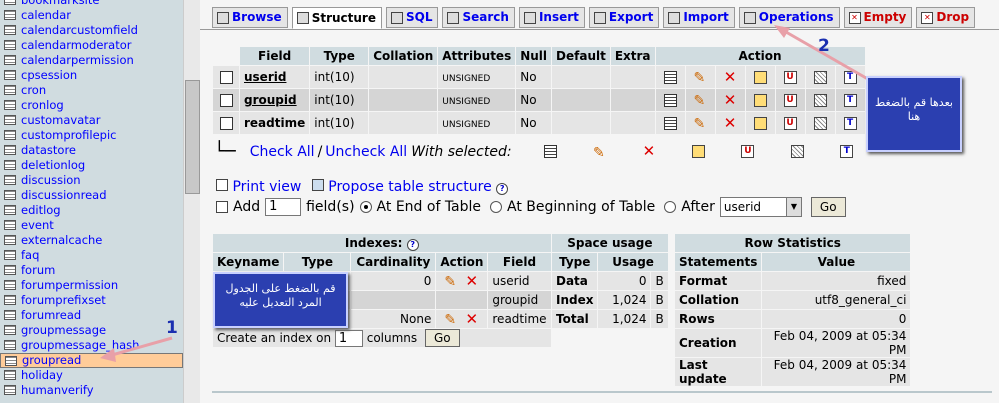 This screenshot has height=403, width=999. What do you see at coordinates (824, 46) in the screenshot?
I see `step2-number: 2` at bounding box center [824, 46].